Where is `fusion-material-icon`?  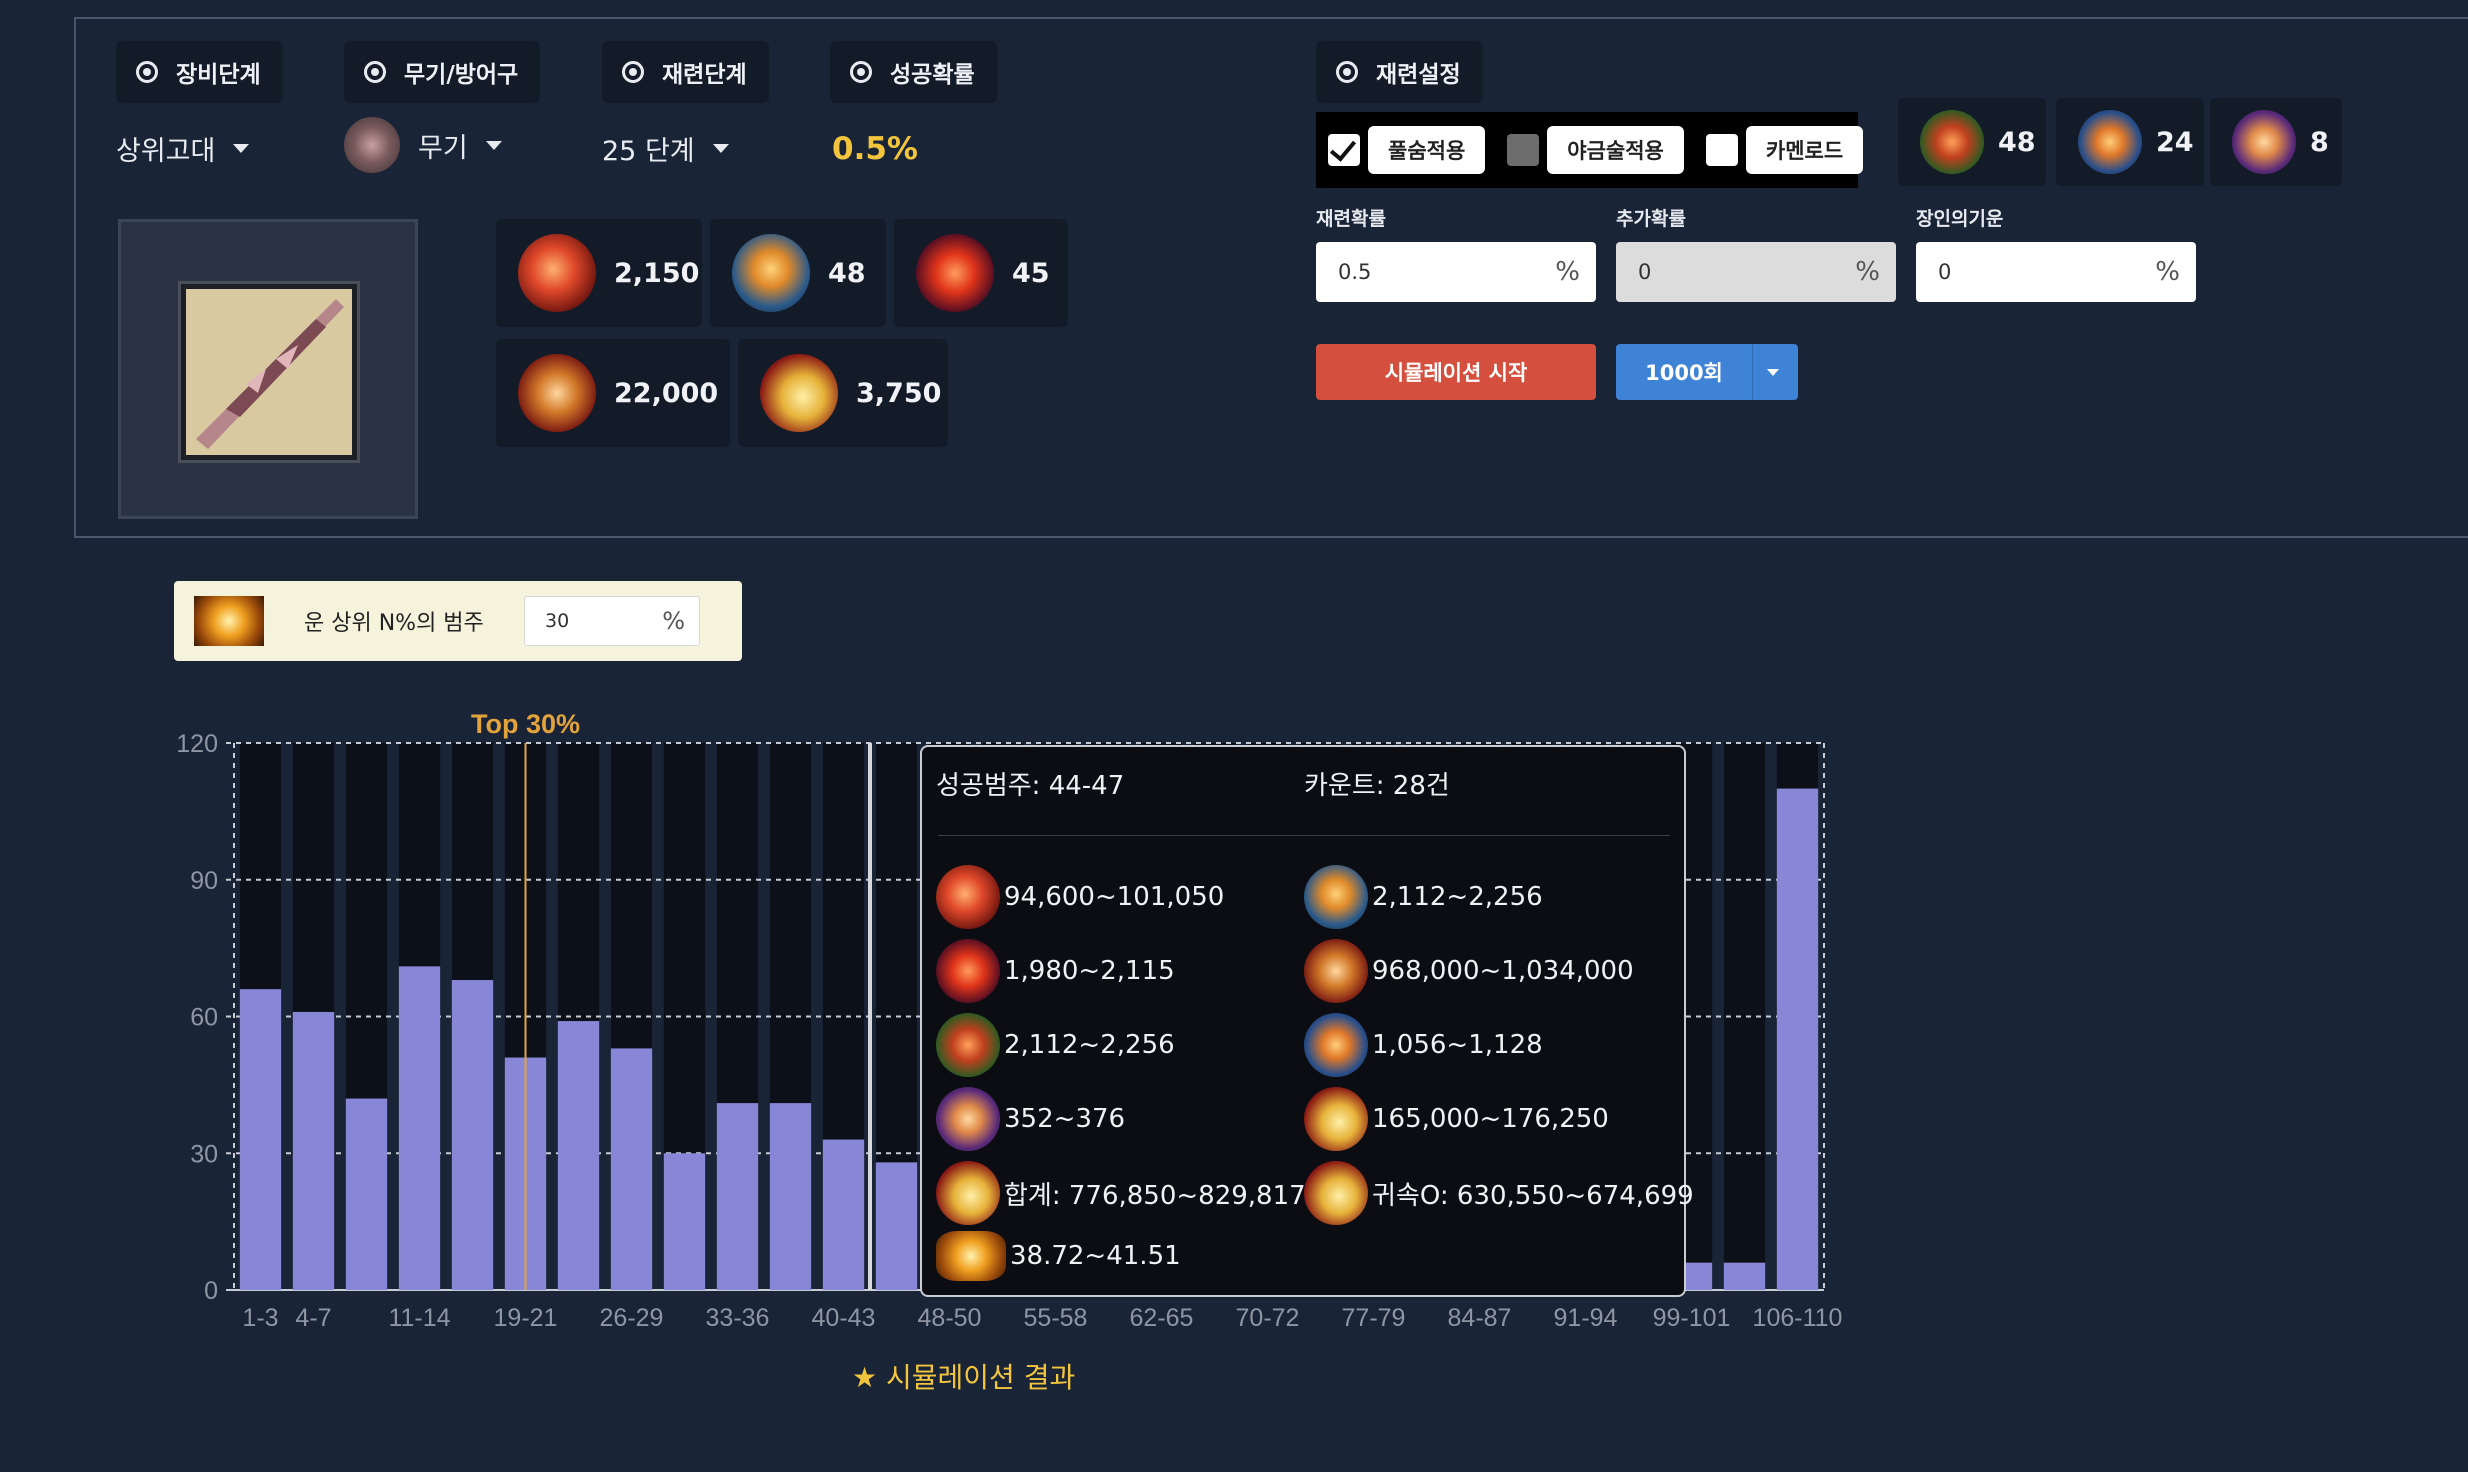 fusion-material-icon is located at coordinates (968, 971).